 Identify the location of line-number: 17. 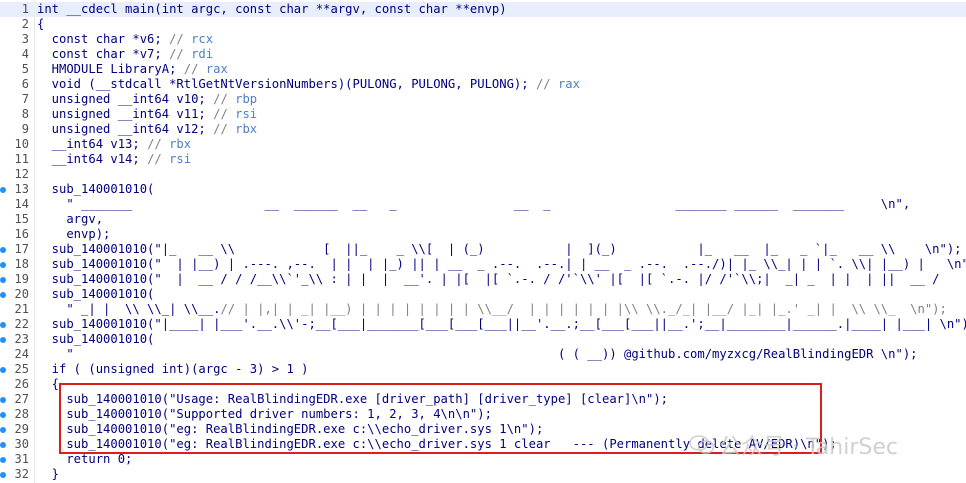
(21, 249).